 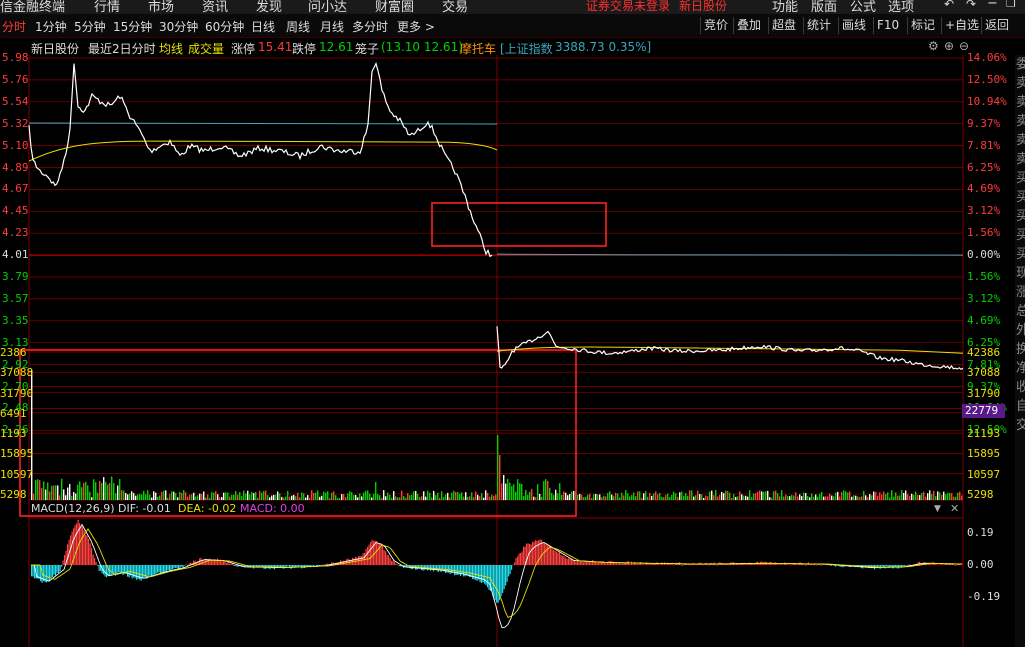 I want to click on price-line-day1, so click(x=260, y=160).